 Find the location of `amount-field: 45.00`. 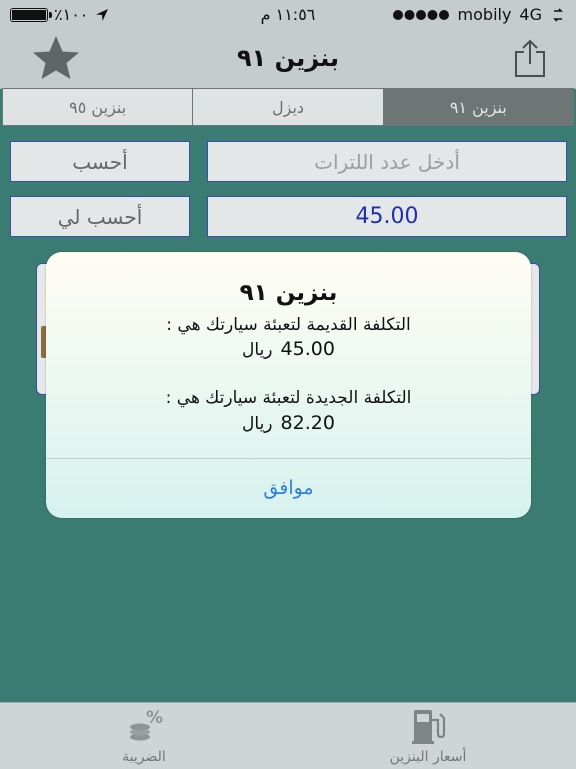

amount-field: 45.00 is located at coordinates (387, 216).